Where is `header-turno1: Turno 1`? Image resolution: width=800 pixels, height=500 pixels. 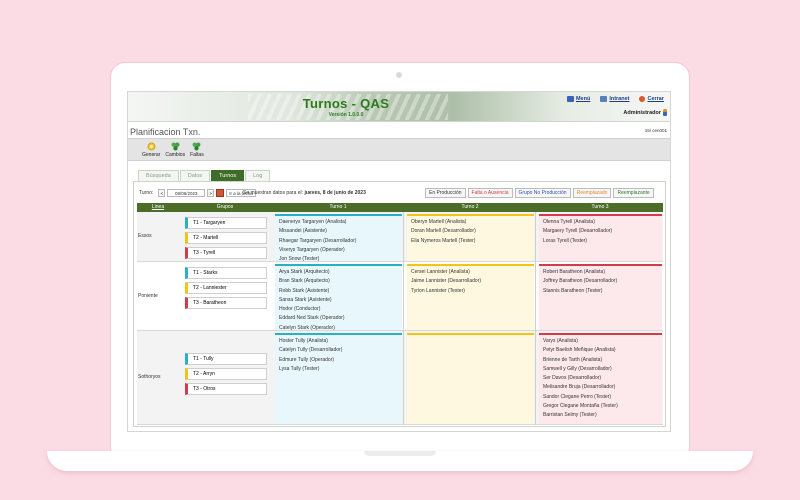 header-turno1: Turno 1 is located at coordinates (338, 207).